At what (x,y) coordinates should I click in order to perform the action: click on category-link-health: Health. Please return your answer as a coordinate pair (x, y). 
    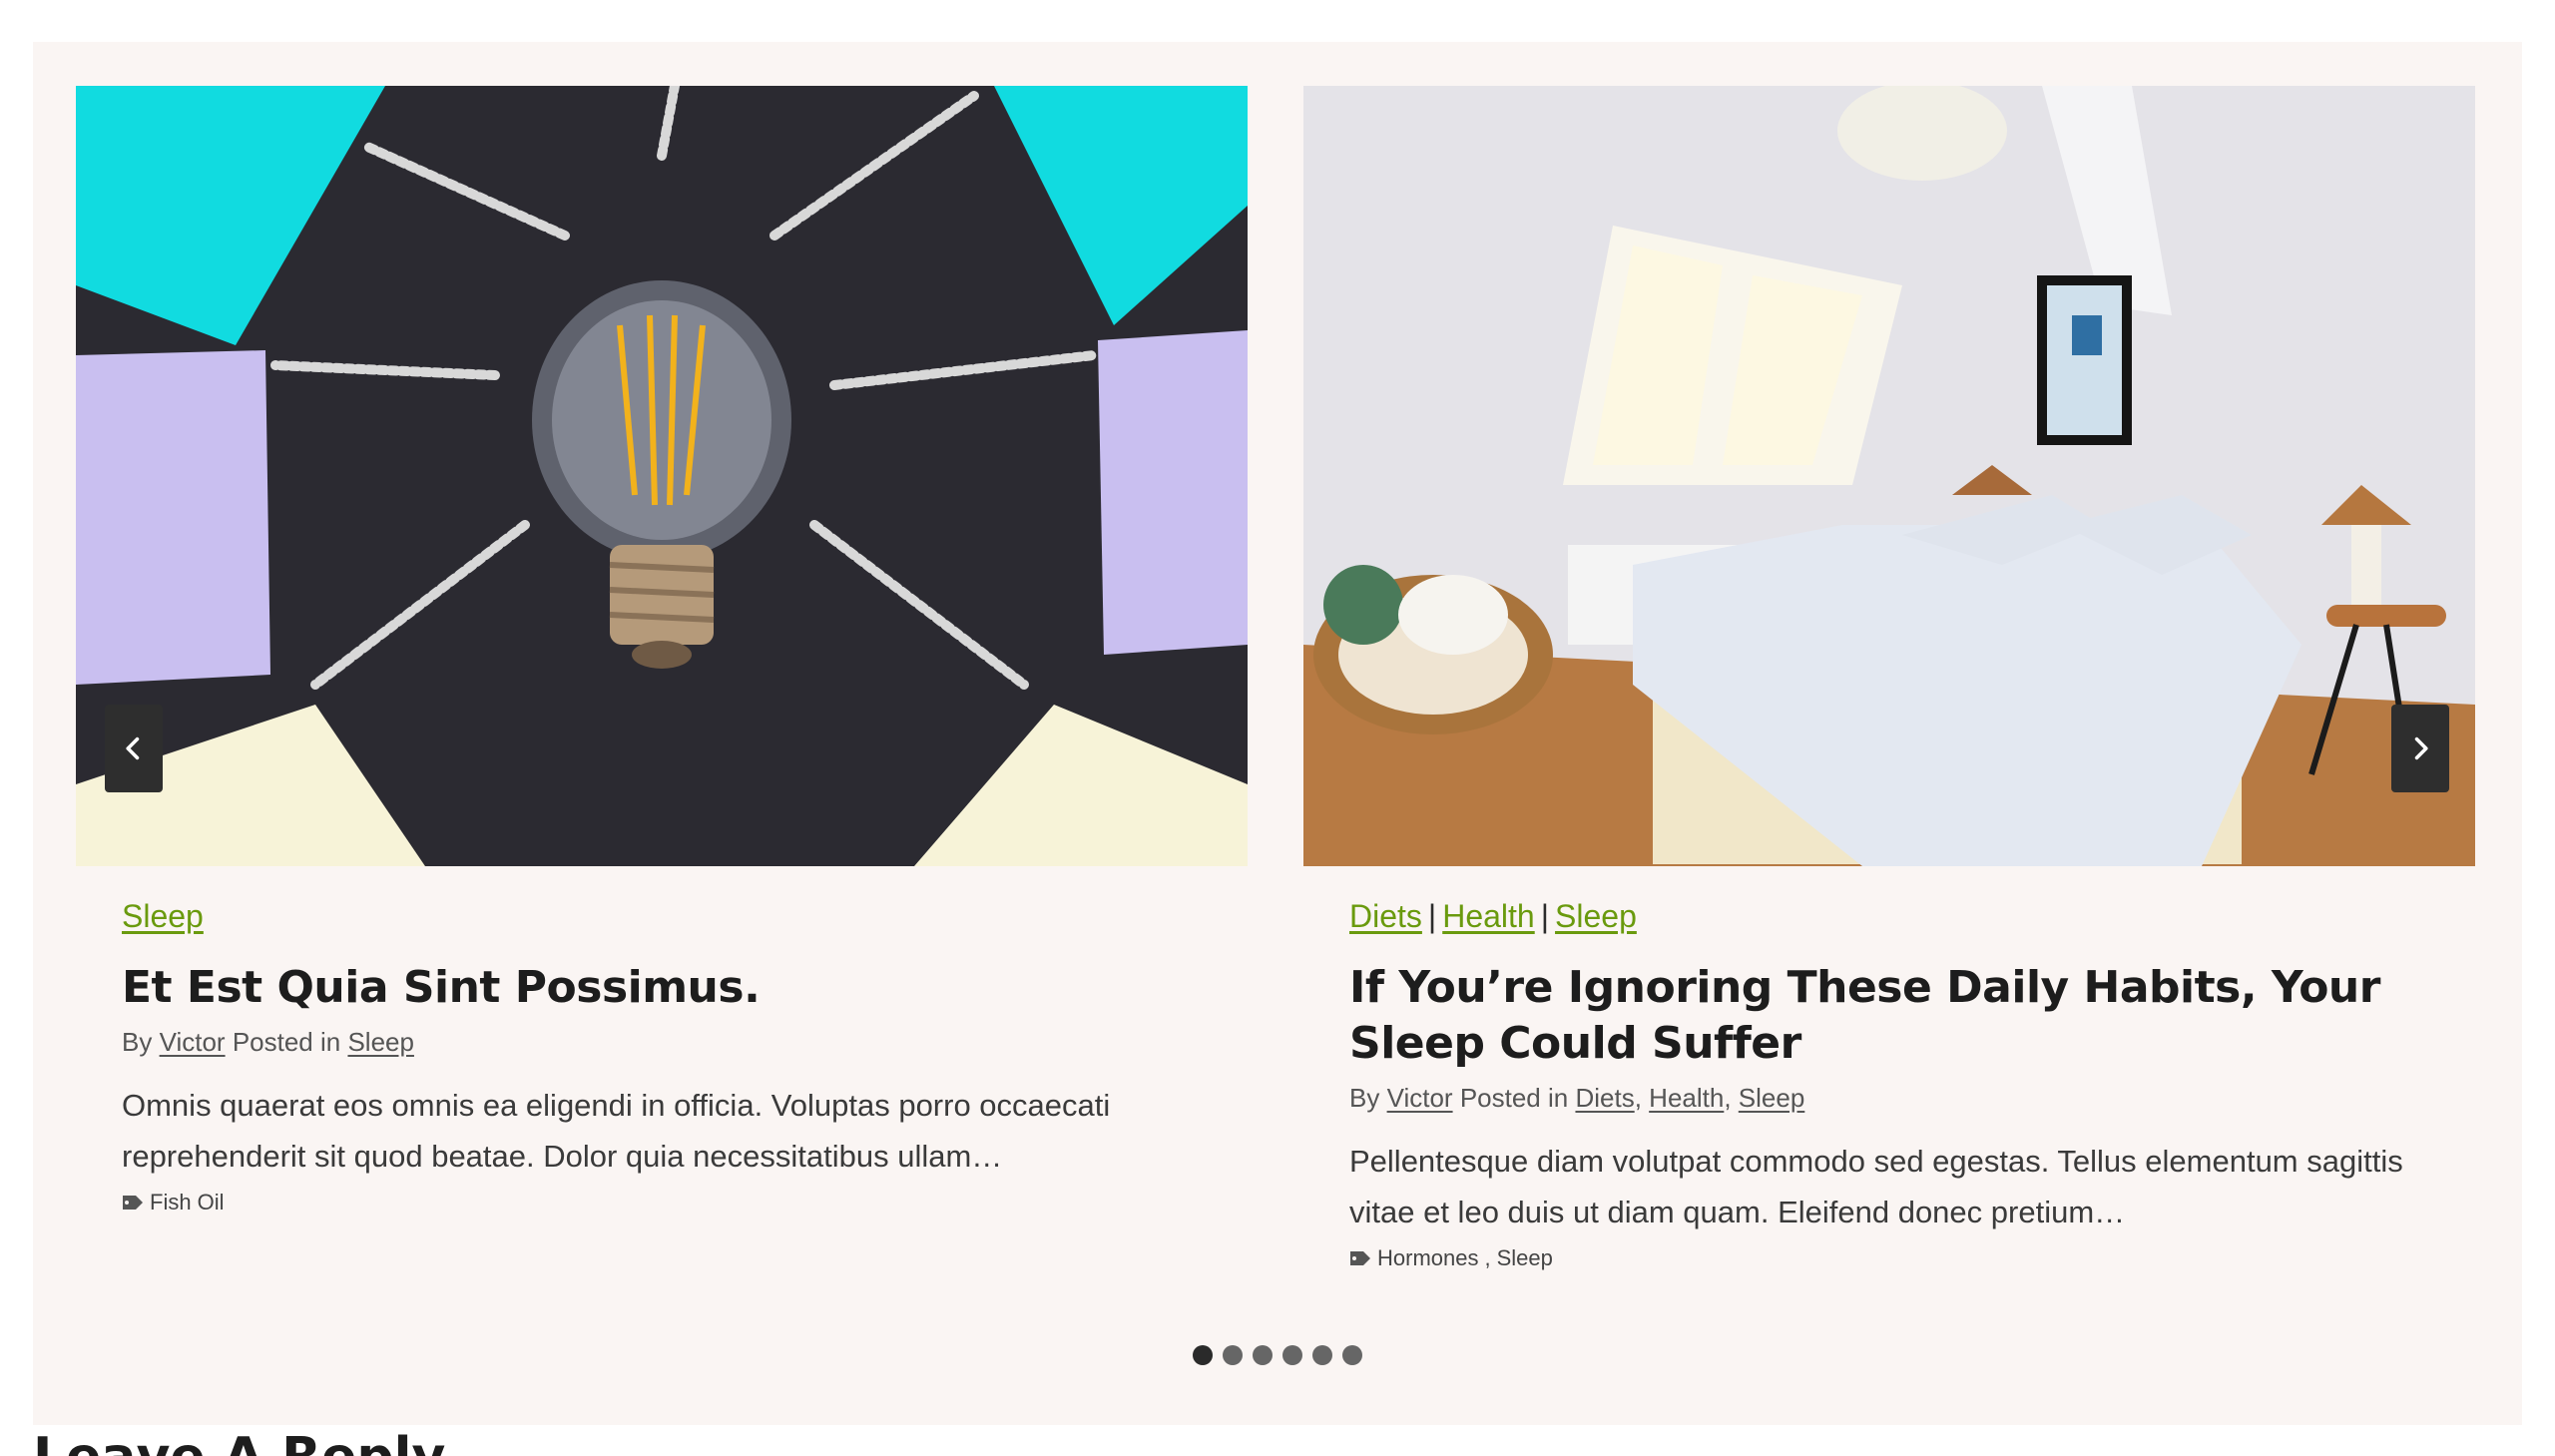
    Looking at the image, I should click on (1488, 916).